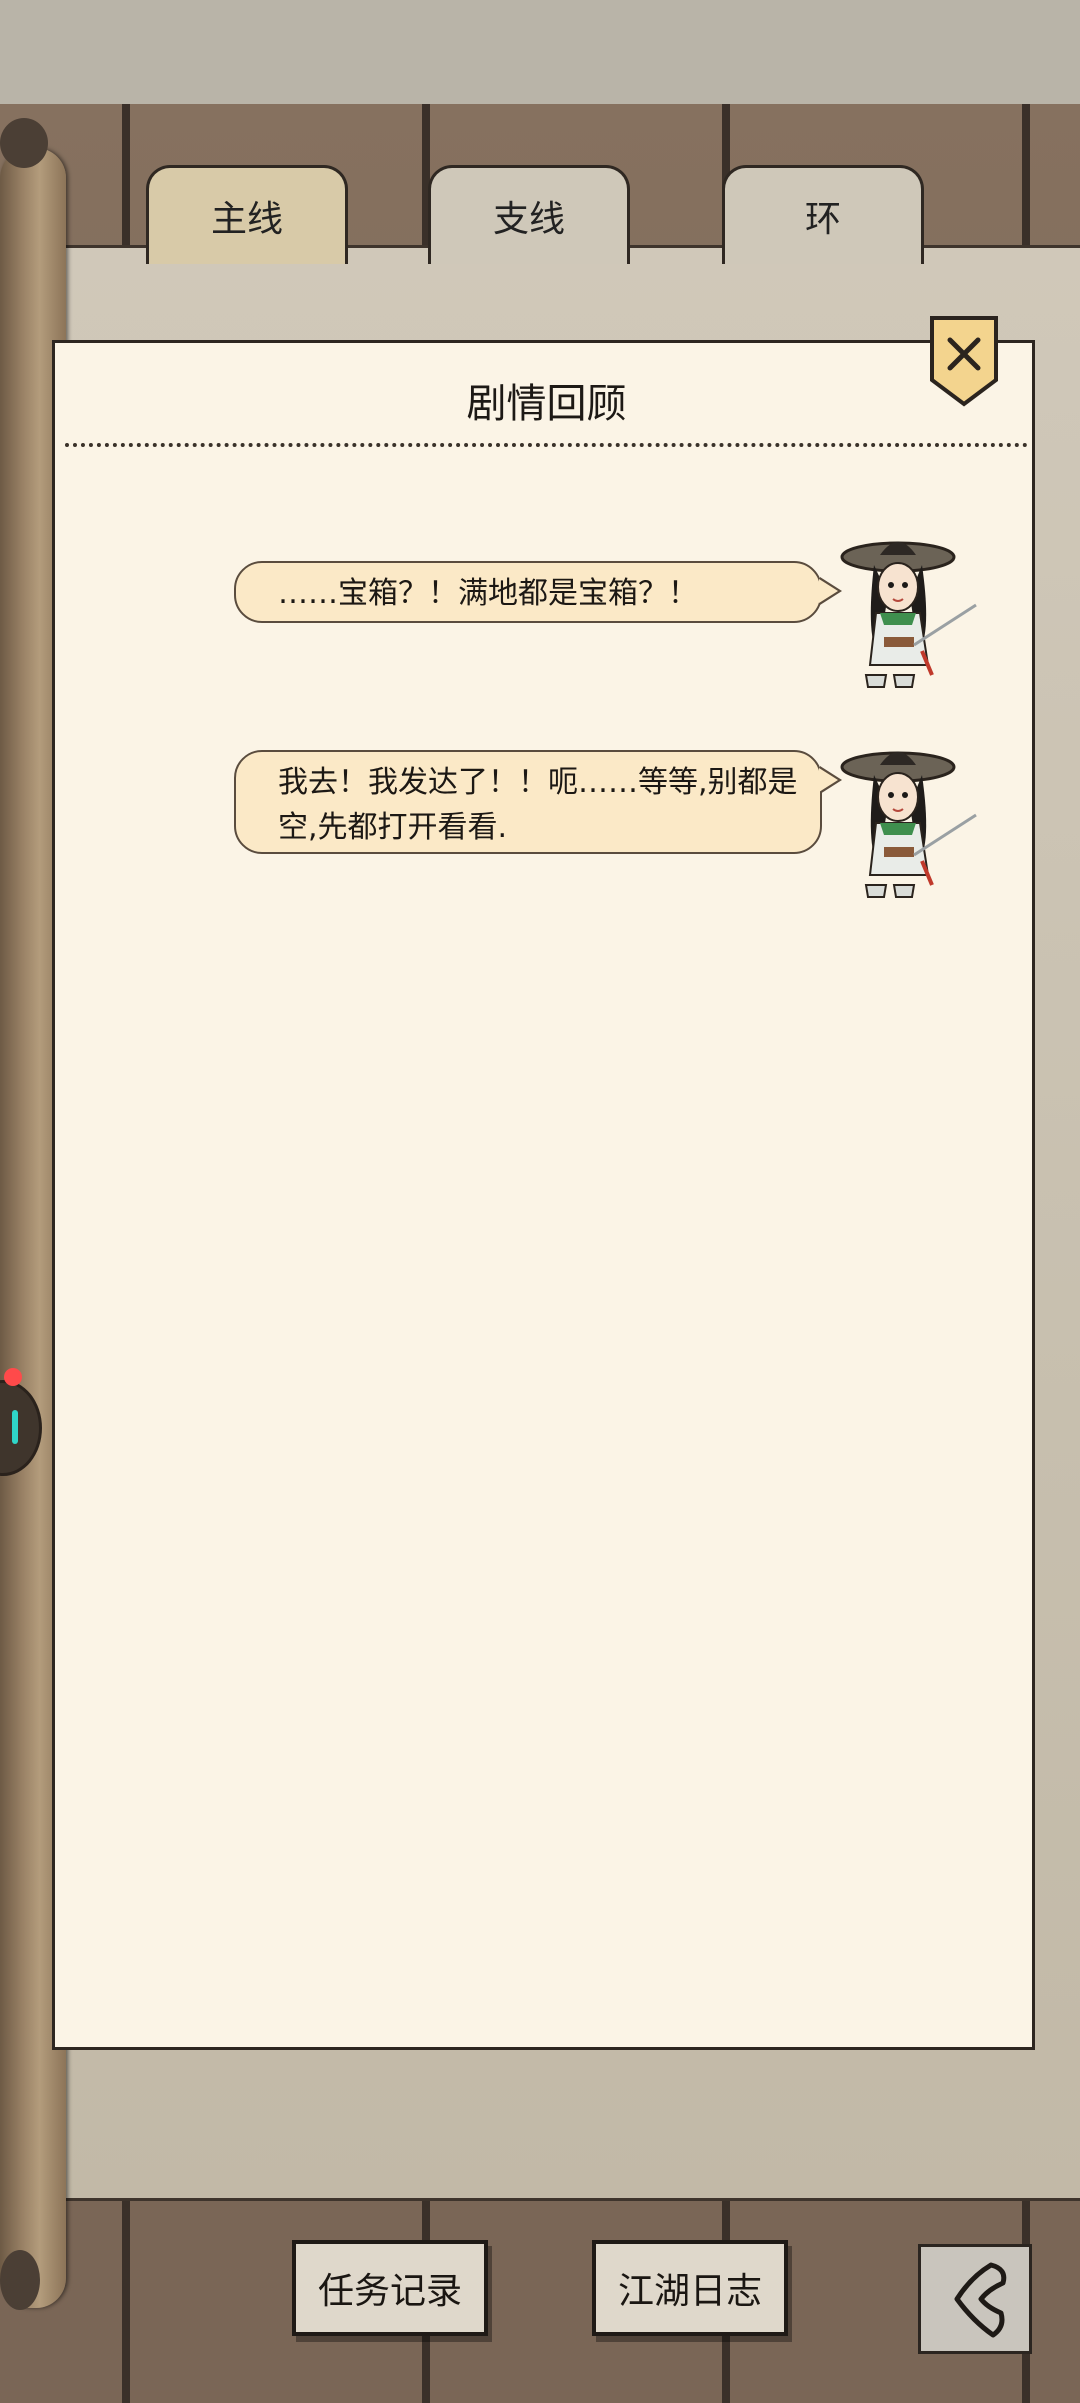 The height and width of the screenshot is (2403, 1080). I want to click on title-divider, so click(546, 445).